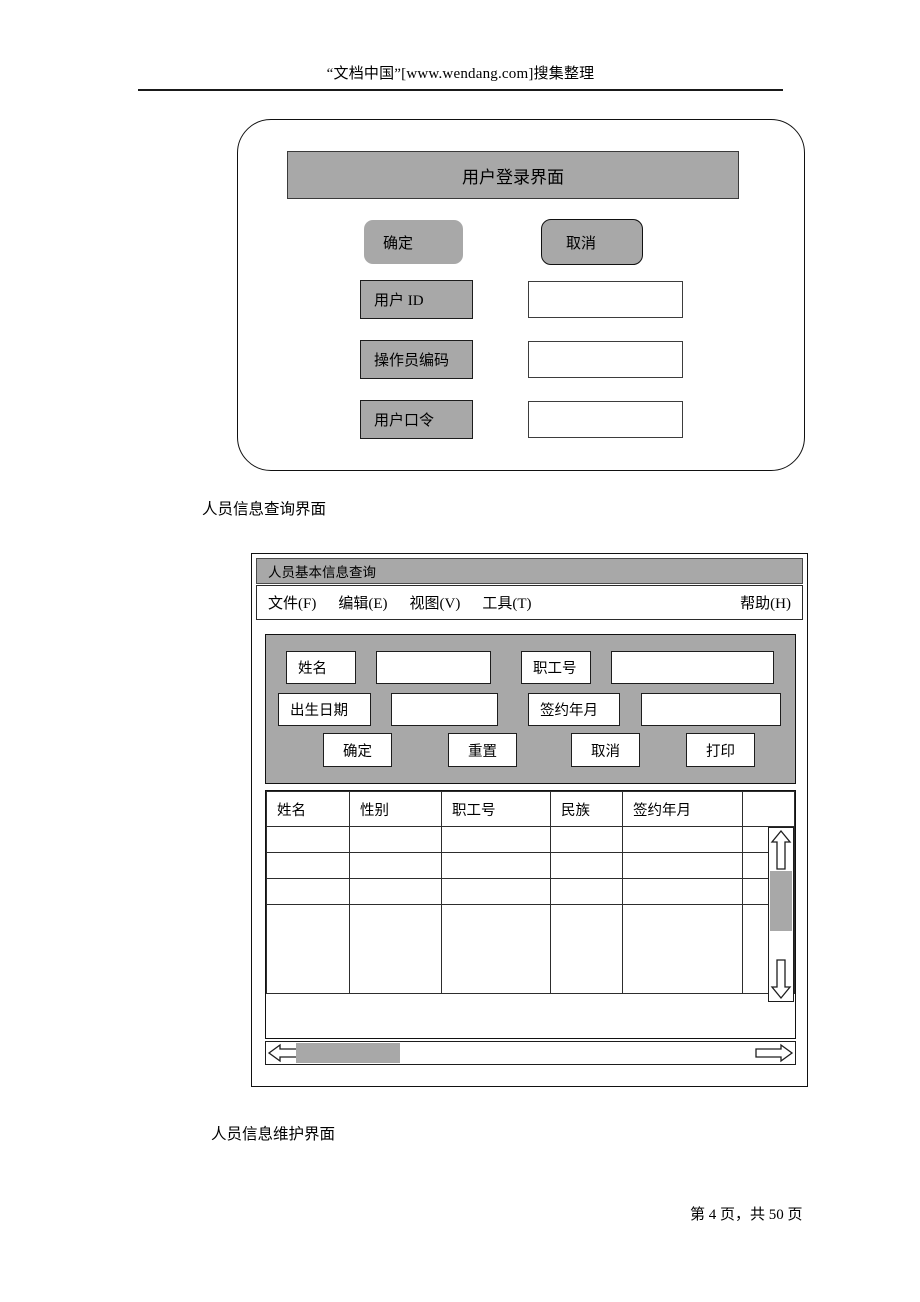  I want to click on table-header-cell: 职工号, so click(496, 809).